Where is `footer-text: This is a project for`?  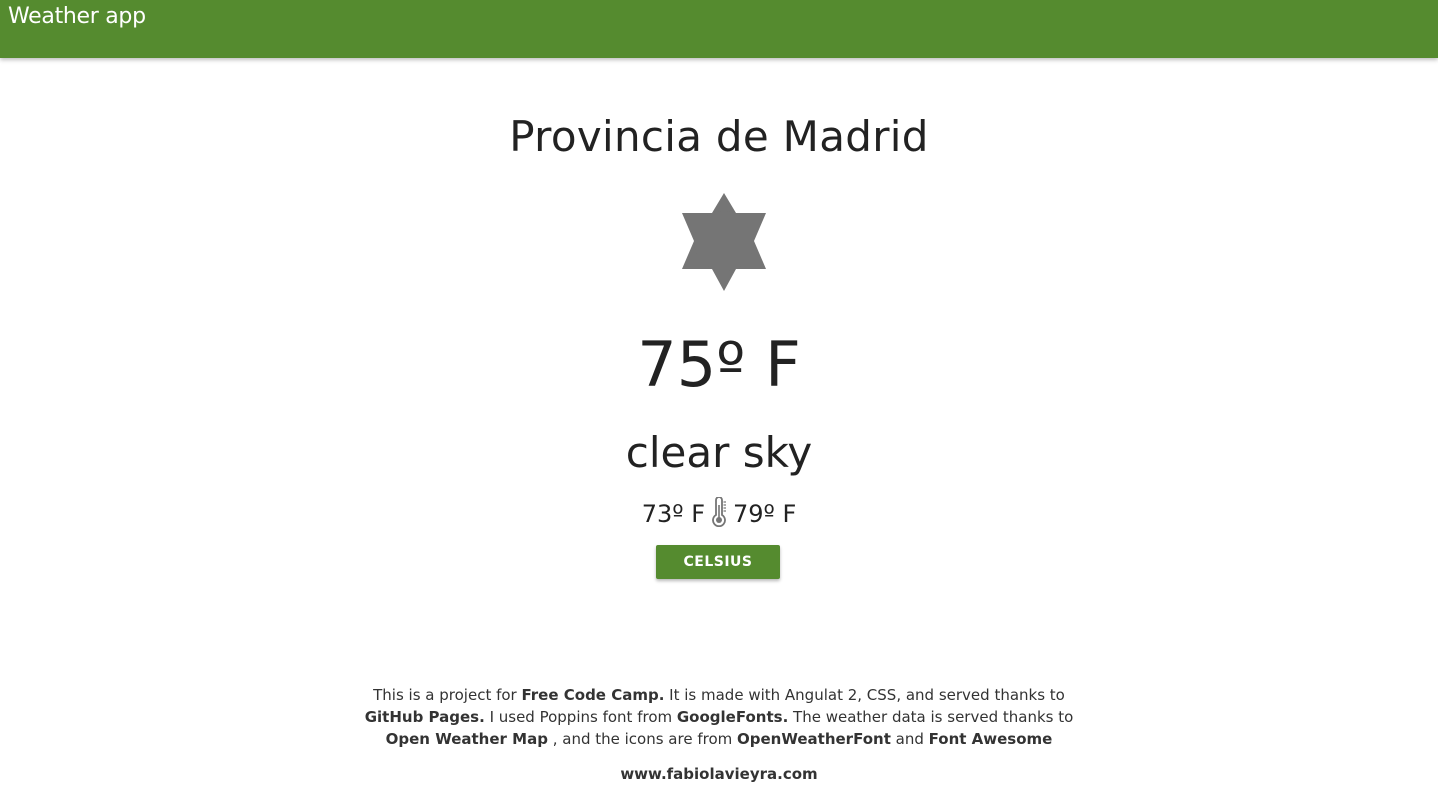 footer-text: This is a project for is located at coordinates (447, 695).